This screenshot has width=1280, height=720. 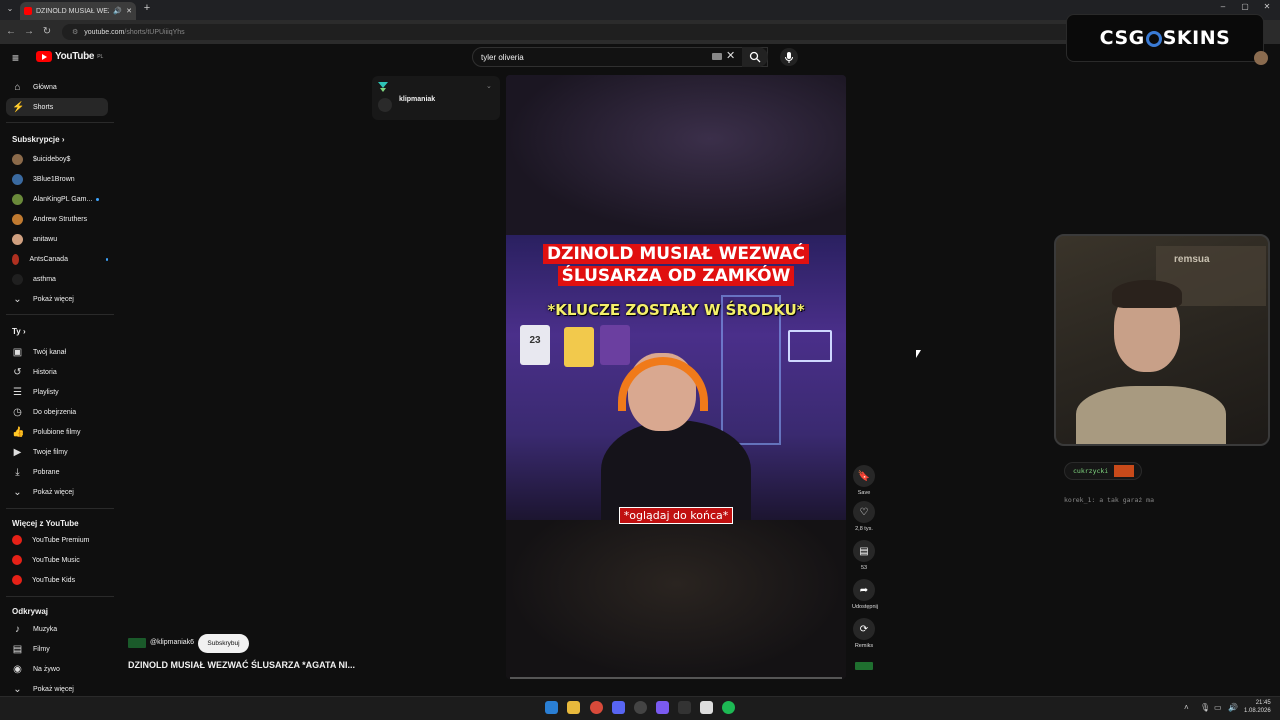 I want to click on section-title: Ty, so click(x=16, y=331).